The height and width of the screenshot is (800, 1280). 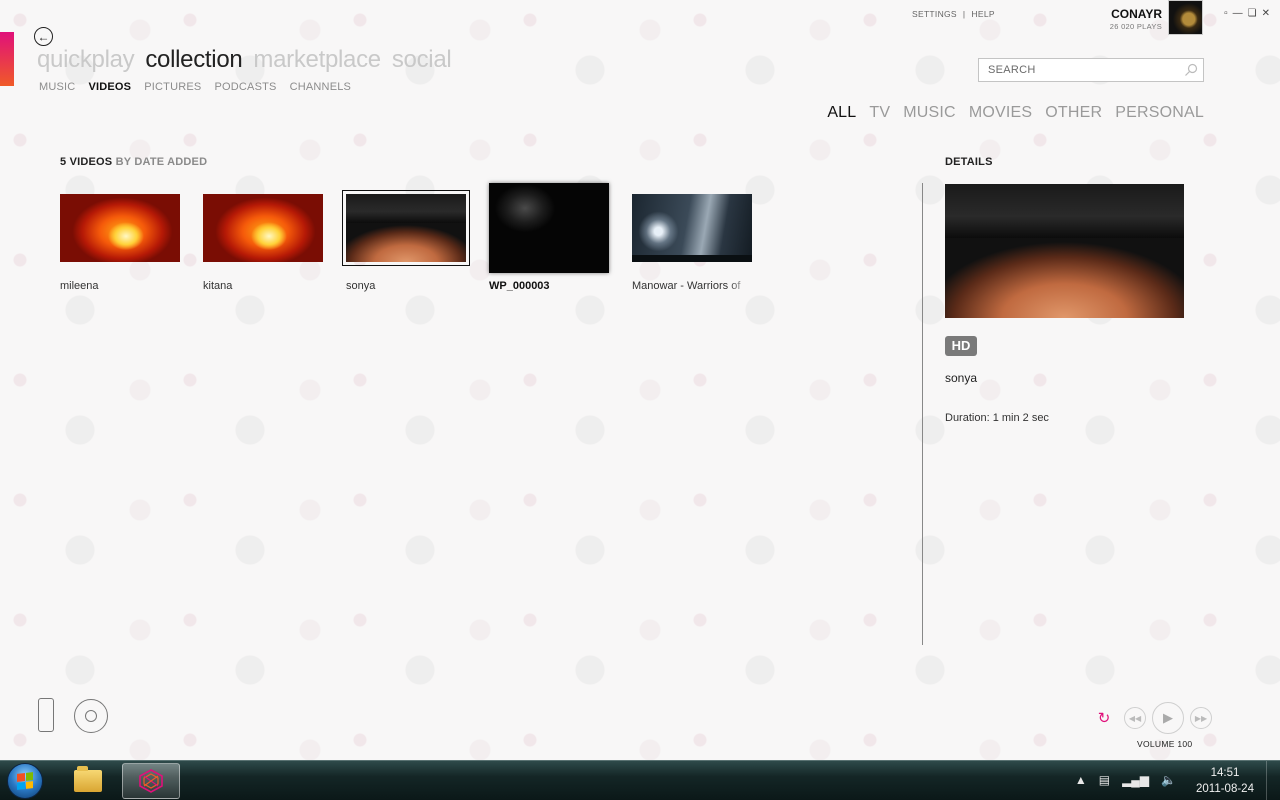 What do you see at coordinates (961, 378) in the screenshot?
I see `details-title: sonya` at bounding box center [961, 378].